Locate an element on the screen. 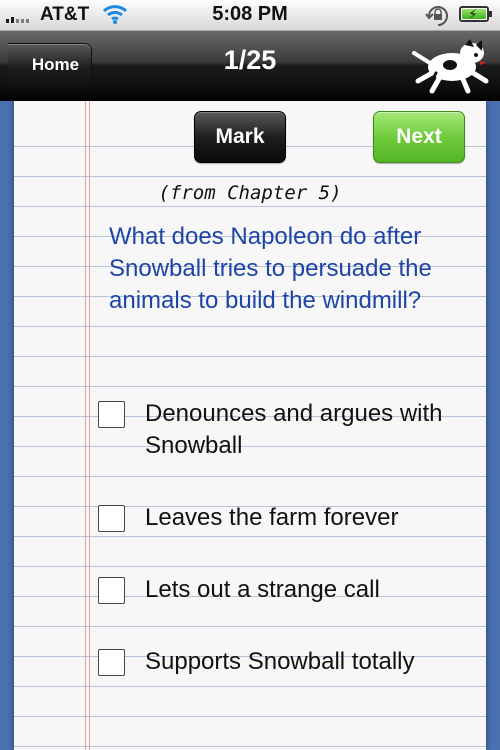  battery-charging-icon: ⚡ is located at coordinates (475, 14).